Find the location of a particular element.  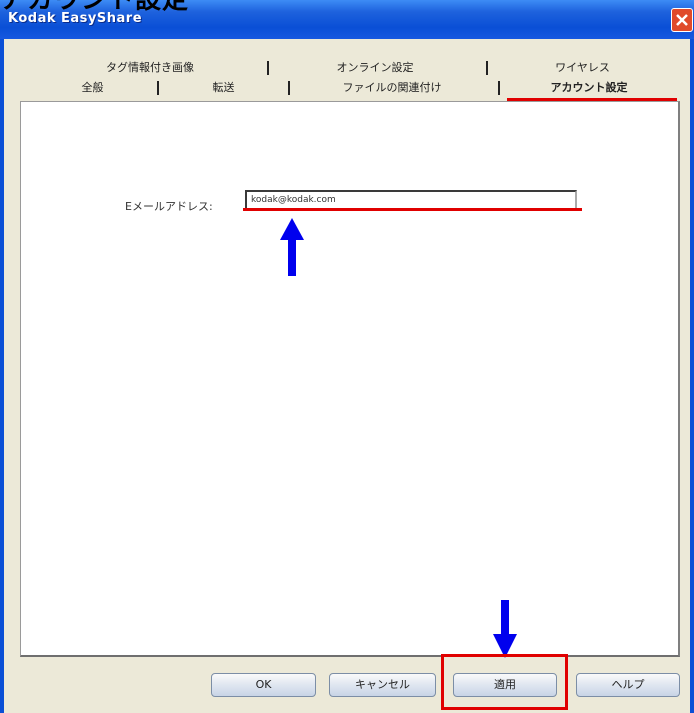

tab-row-back: タグ情報付き画像 オンライン設定 ワイヤレス is located at coordinates (350, 68).